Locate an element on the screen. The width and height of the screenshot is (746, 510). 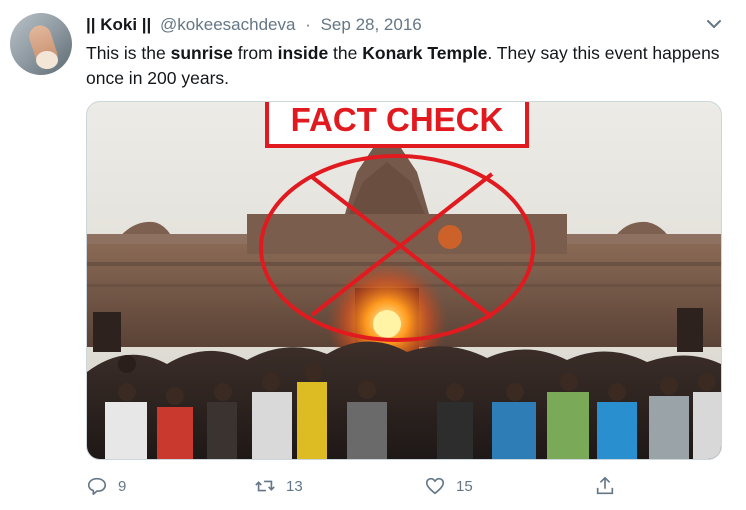
user-handle: @kokeesachdeva is located at coordinates (227, 24).